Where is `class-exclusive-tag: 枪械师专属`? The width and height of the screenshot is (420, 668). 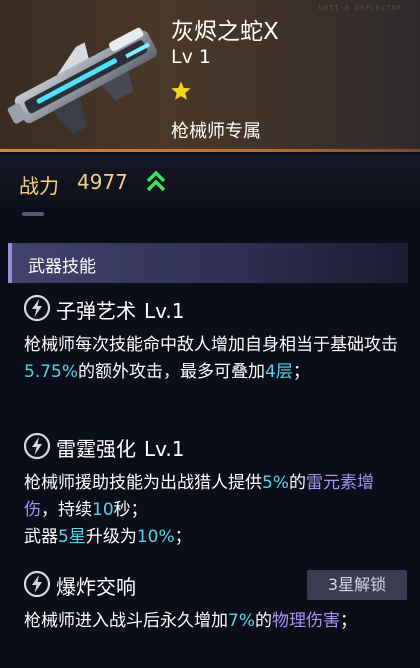 class-exclusive-tag: 枪械师专属 is located at coordinates (216, 131).